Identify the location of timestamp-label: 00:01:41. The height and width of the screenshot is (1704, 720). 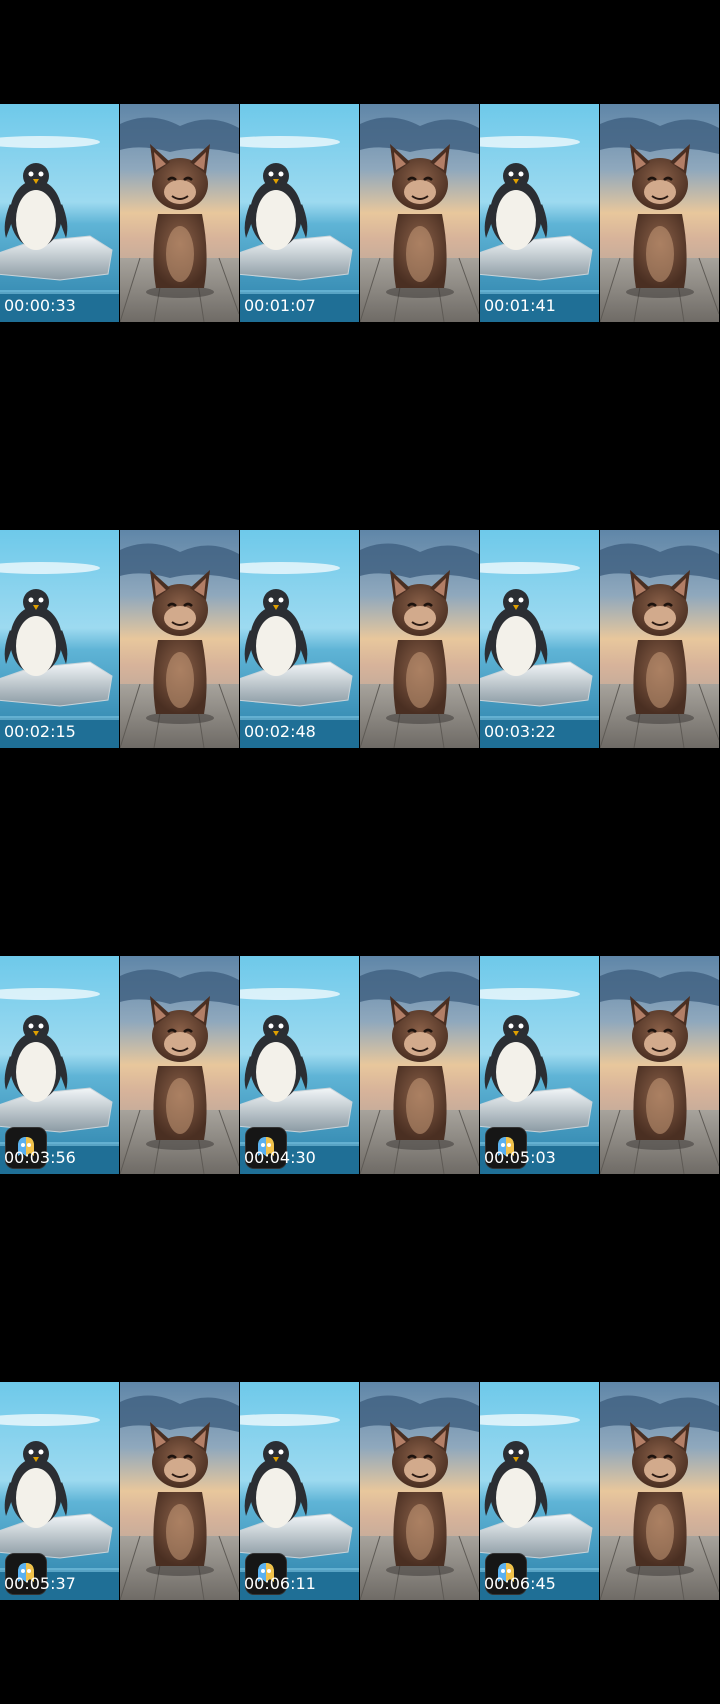
(520, 305).